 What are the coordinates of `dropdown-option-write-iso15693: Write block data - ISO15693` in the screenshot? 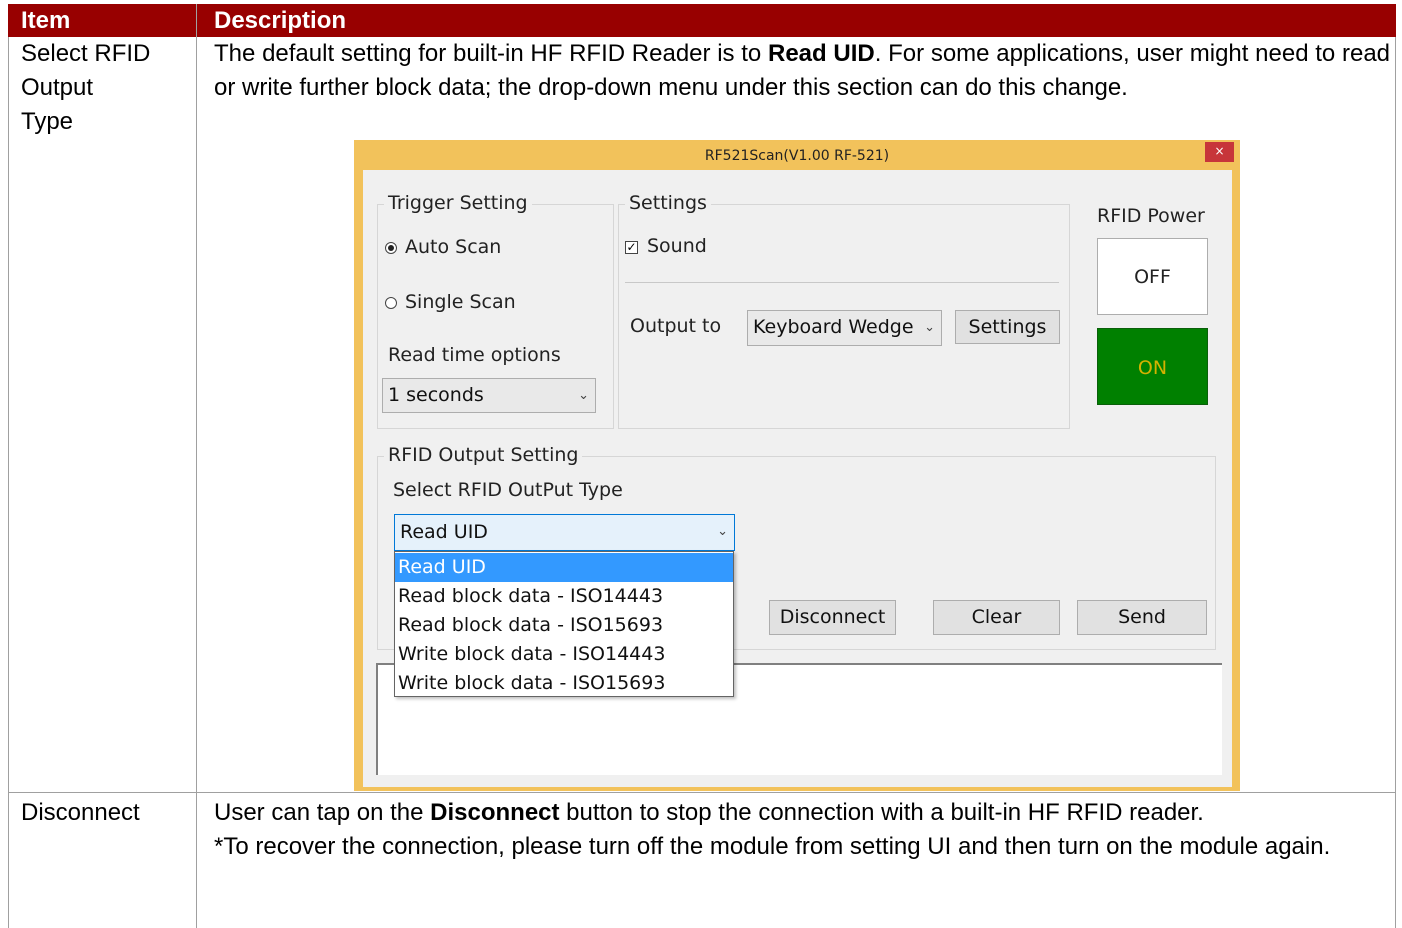 It's located at (564, 683).